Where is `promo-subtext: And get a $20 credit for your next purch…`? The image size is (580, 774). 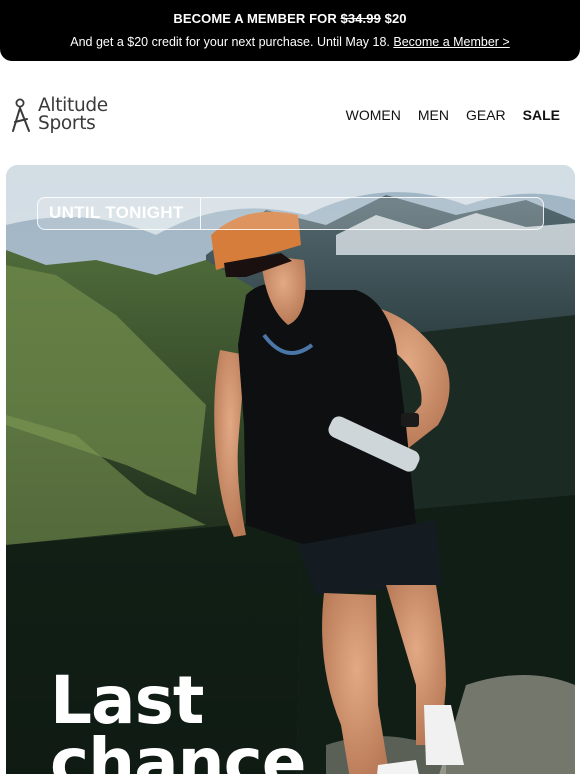
promo-subtext: And get a $20 credit for your next purch… is located at coordinates (290, 42).